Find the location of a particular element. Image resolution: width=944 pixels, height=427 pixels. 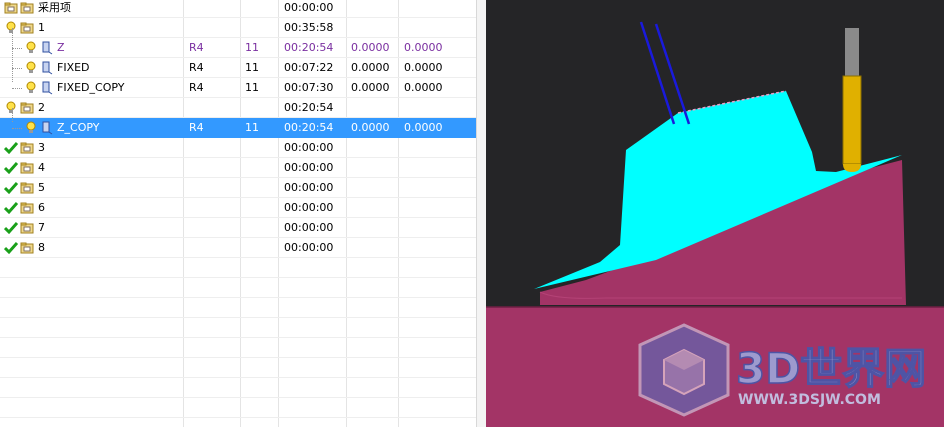

operation-name: 2 is located at coordinates (41, 107).